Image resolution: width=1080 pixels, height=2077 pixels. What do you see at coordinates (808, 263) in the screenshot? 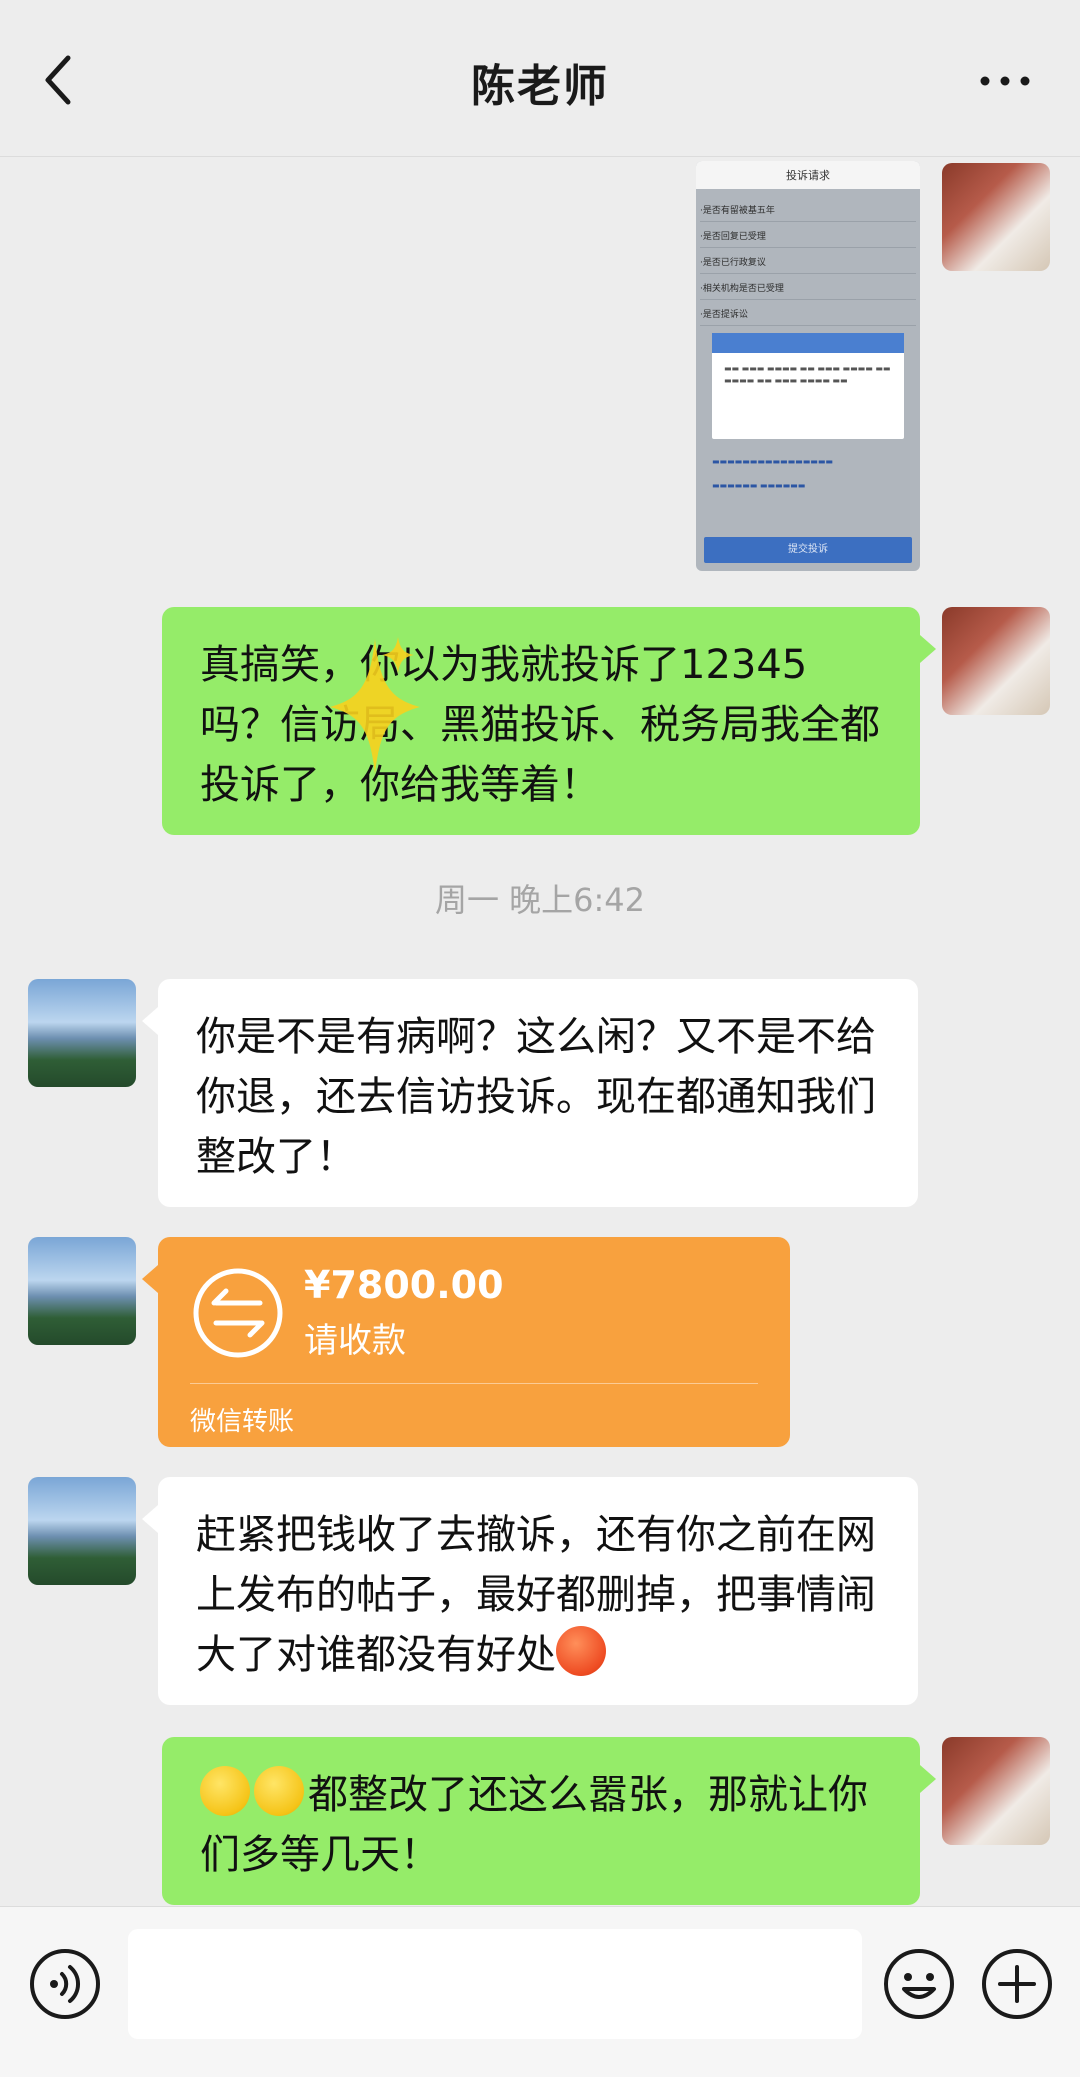
I see `ss-row: ·是否已行政复议` at bounding box center [808, 263].